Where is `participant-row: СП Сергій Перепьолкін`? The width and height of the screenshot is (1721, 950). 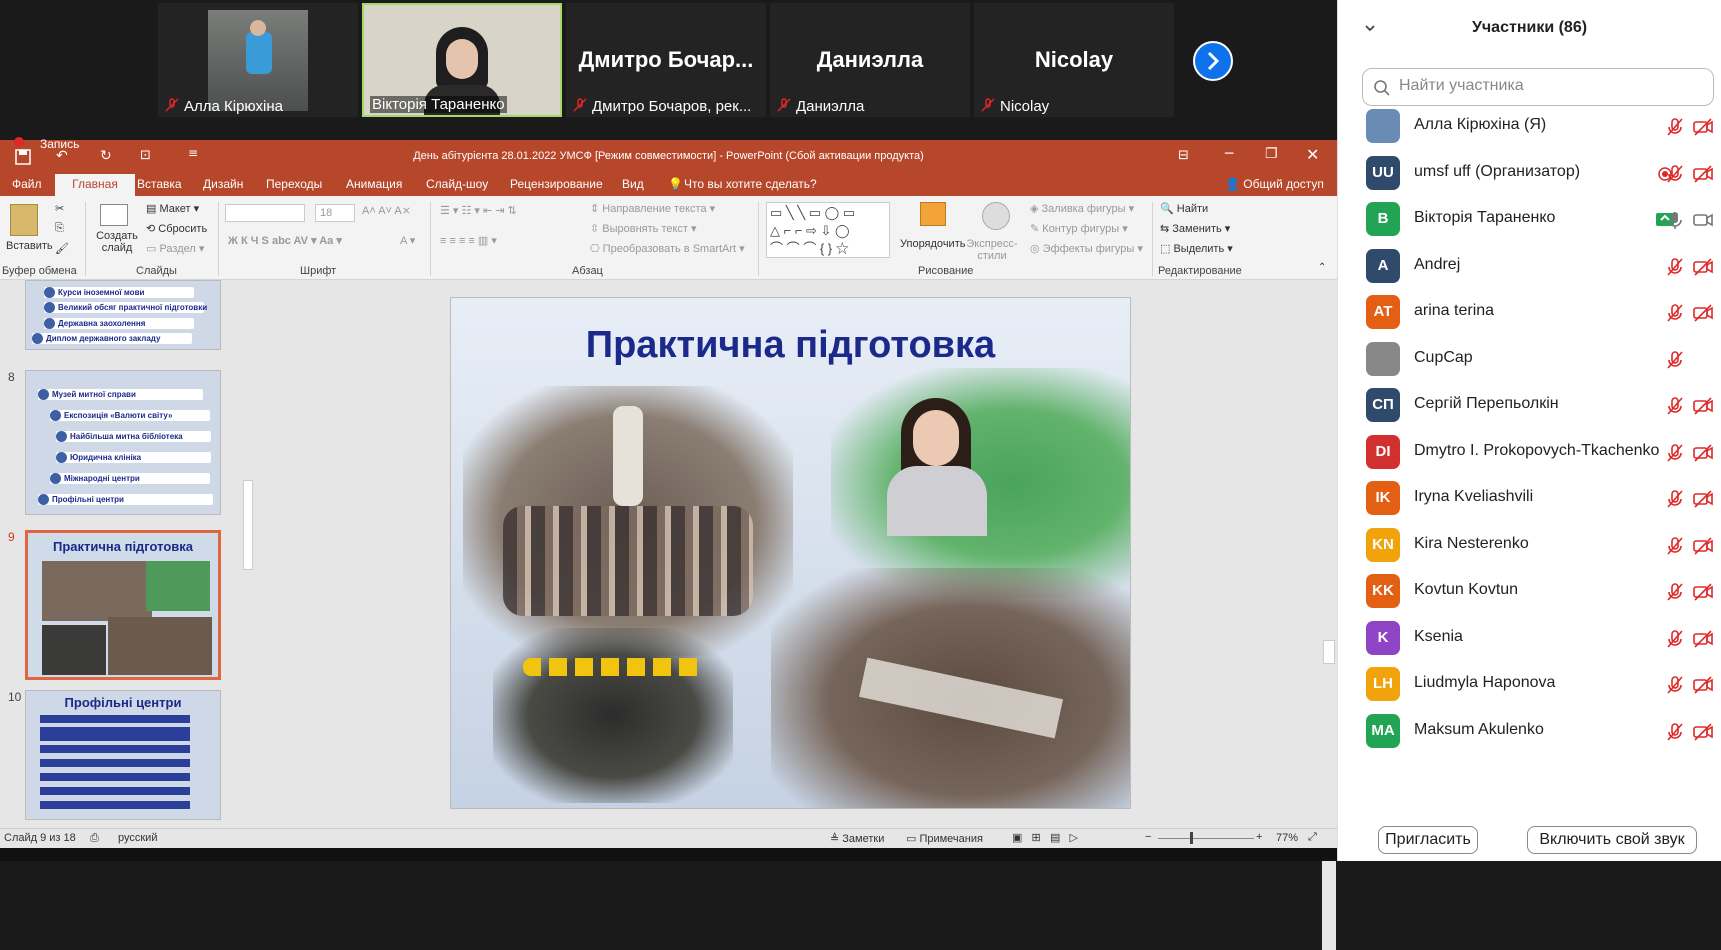
participant-row: СП Сергій Перепьолкін is located at coordinates (1529, 405).